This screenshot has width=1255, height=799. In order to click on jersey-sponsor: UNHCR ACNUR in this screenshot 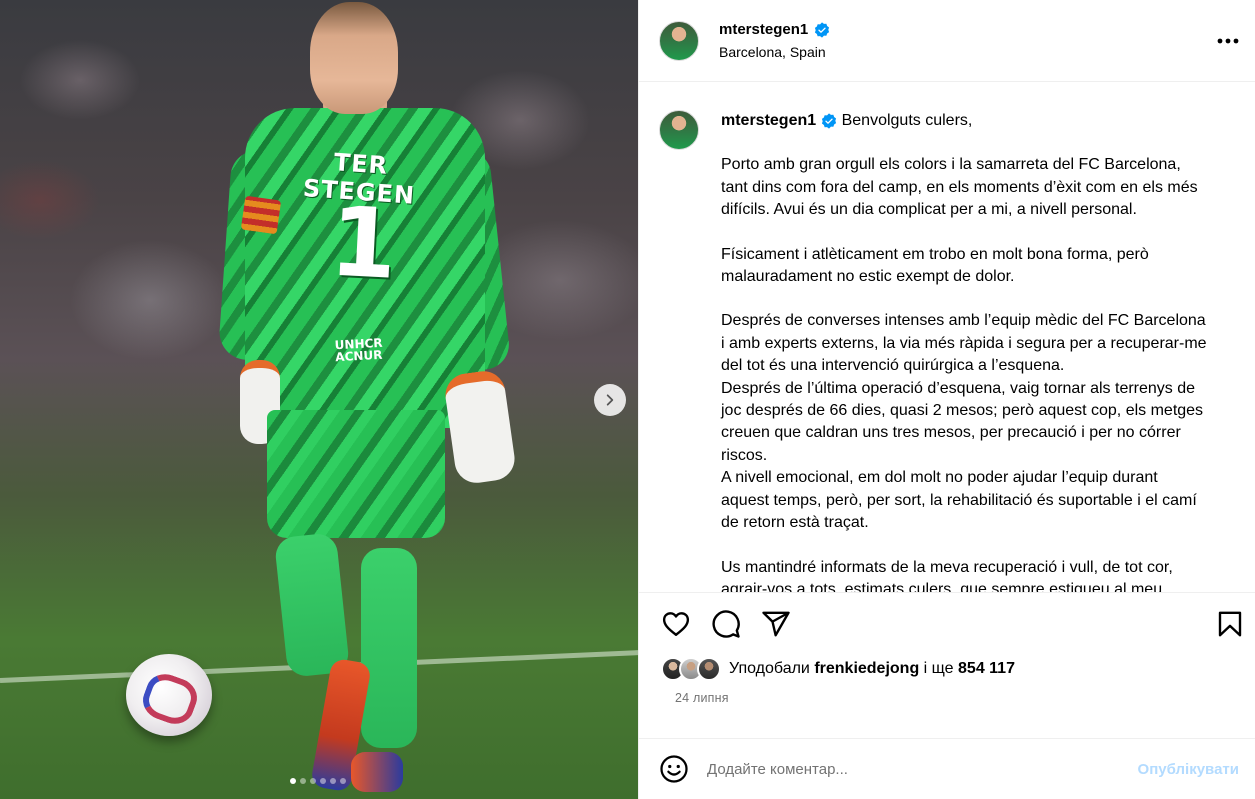, I will do `click(358, 350)`.